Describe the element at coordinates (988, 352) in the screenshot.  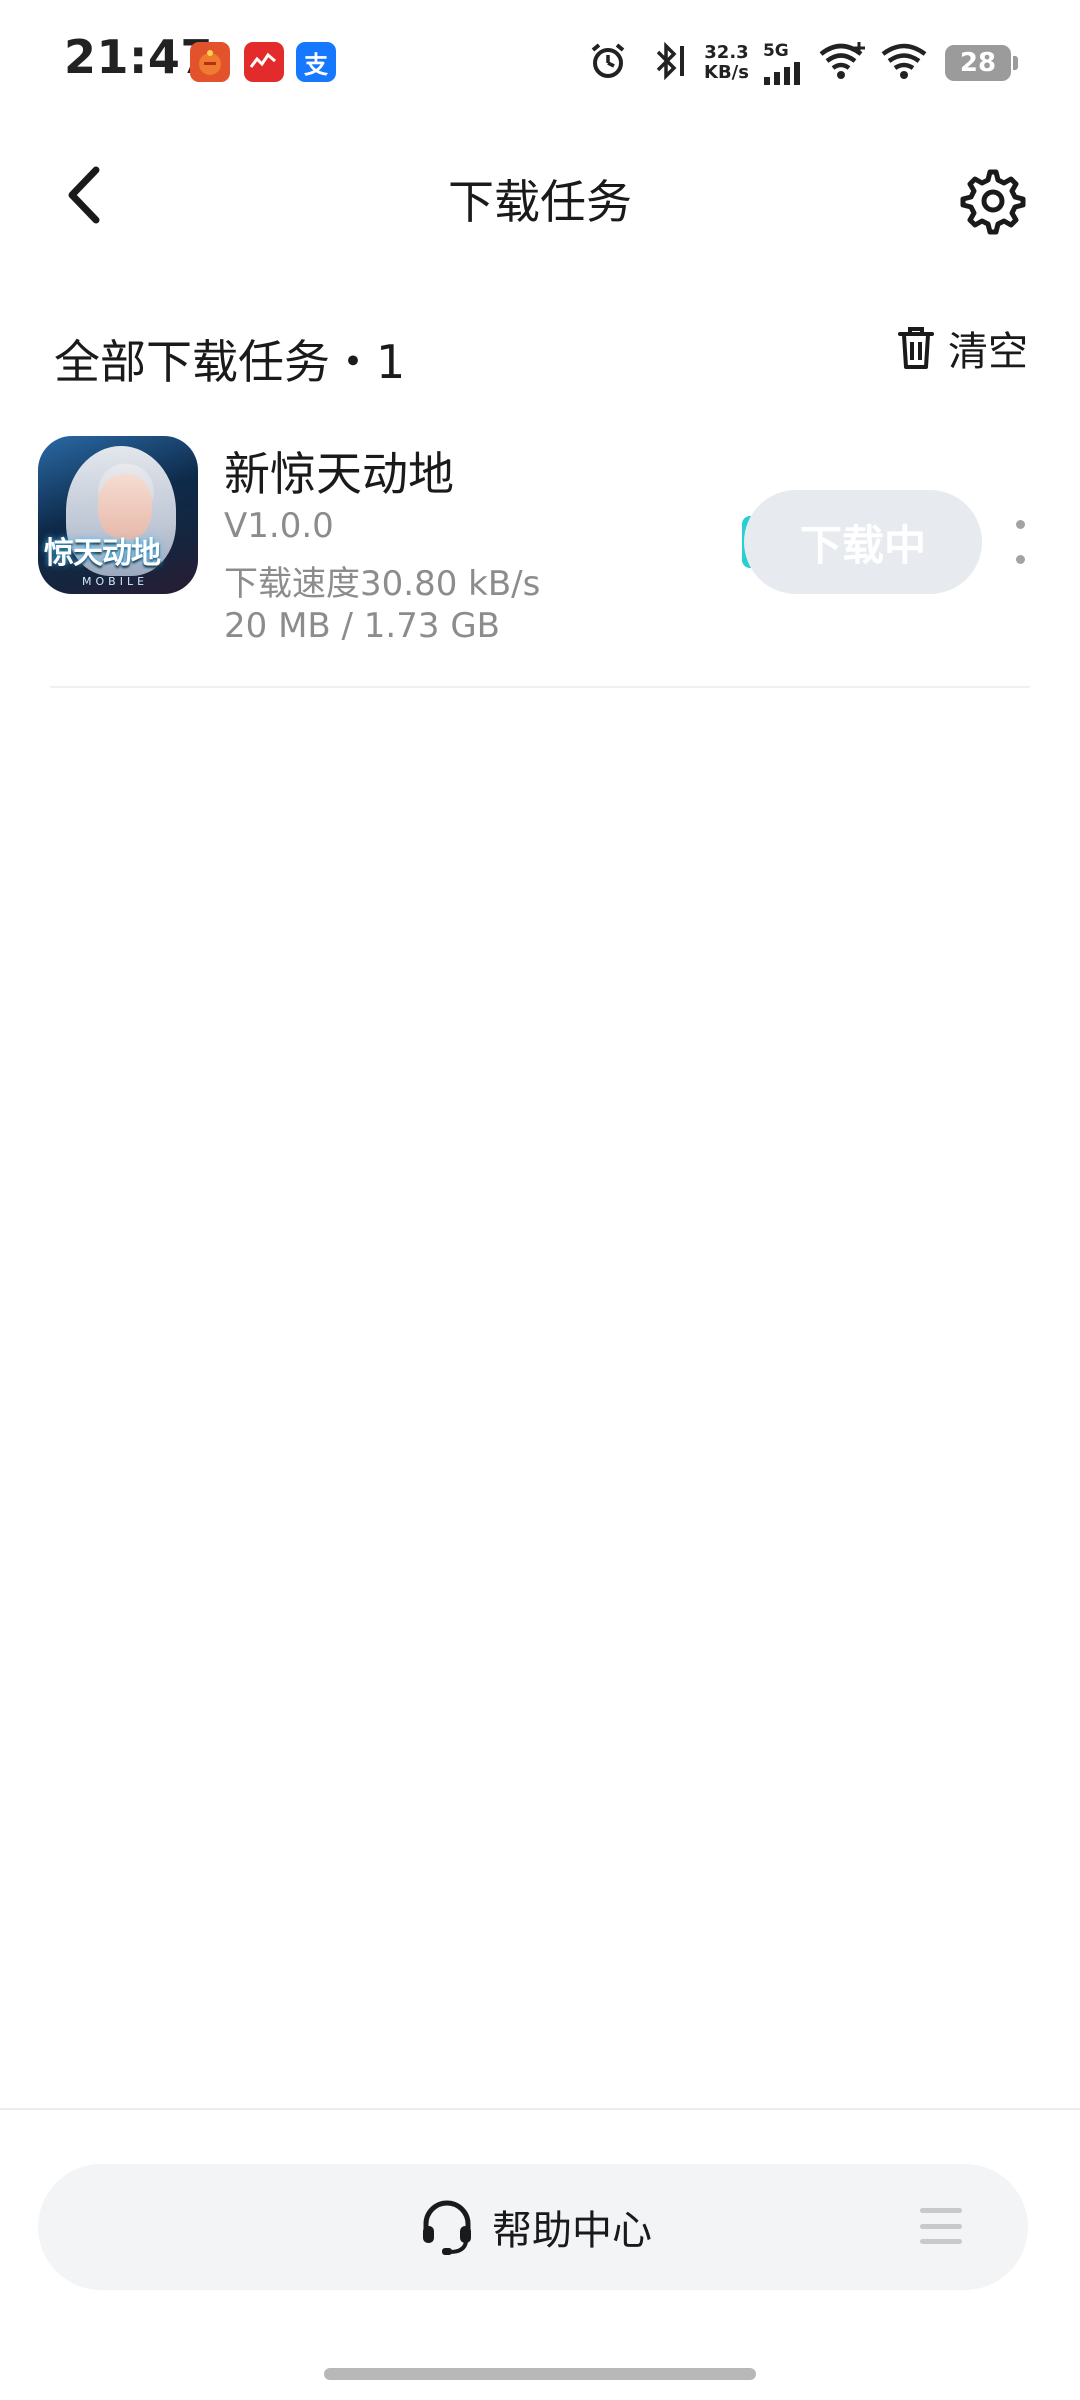
I see `clear-label: 清空` at that location.